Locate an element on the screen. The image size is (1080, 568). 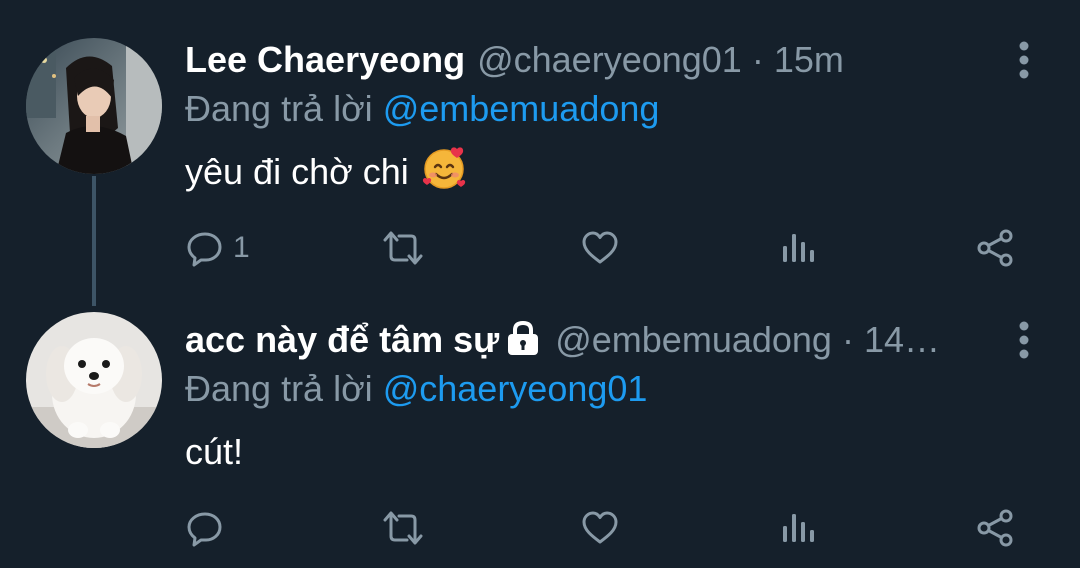
replying-to: Đang trả lời @chaeryeong01 is located at coordinates (416, 389).